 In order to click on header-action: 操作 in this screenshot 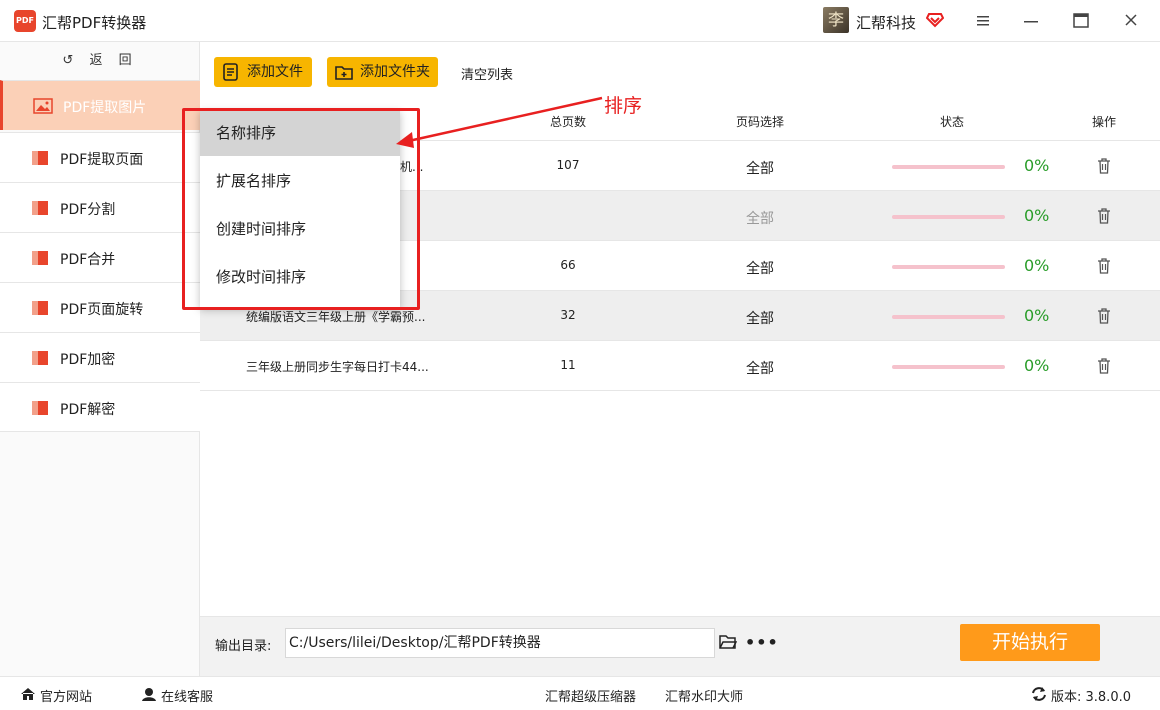, I will do `click(1104, 122)`.